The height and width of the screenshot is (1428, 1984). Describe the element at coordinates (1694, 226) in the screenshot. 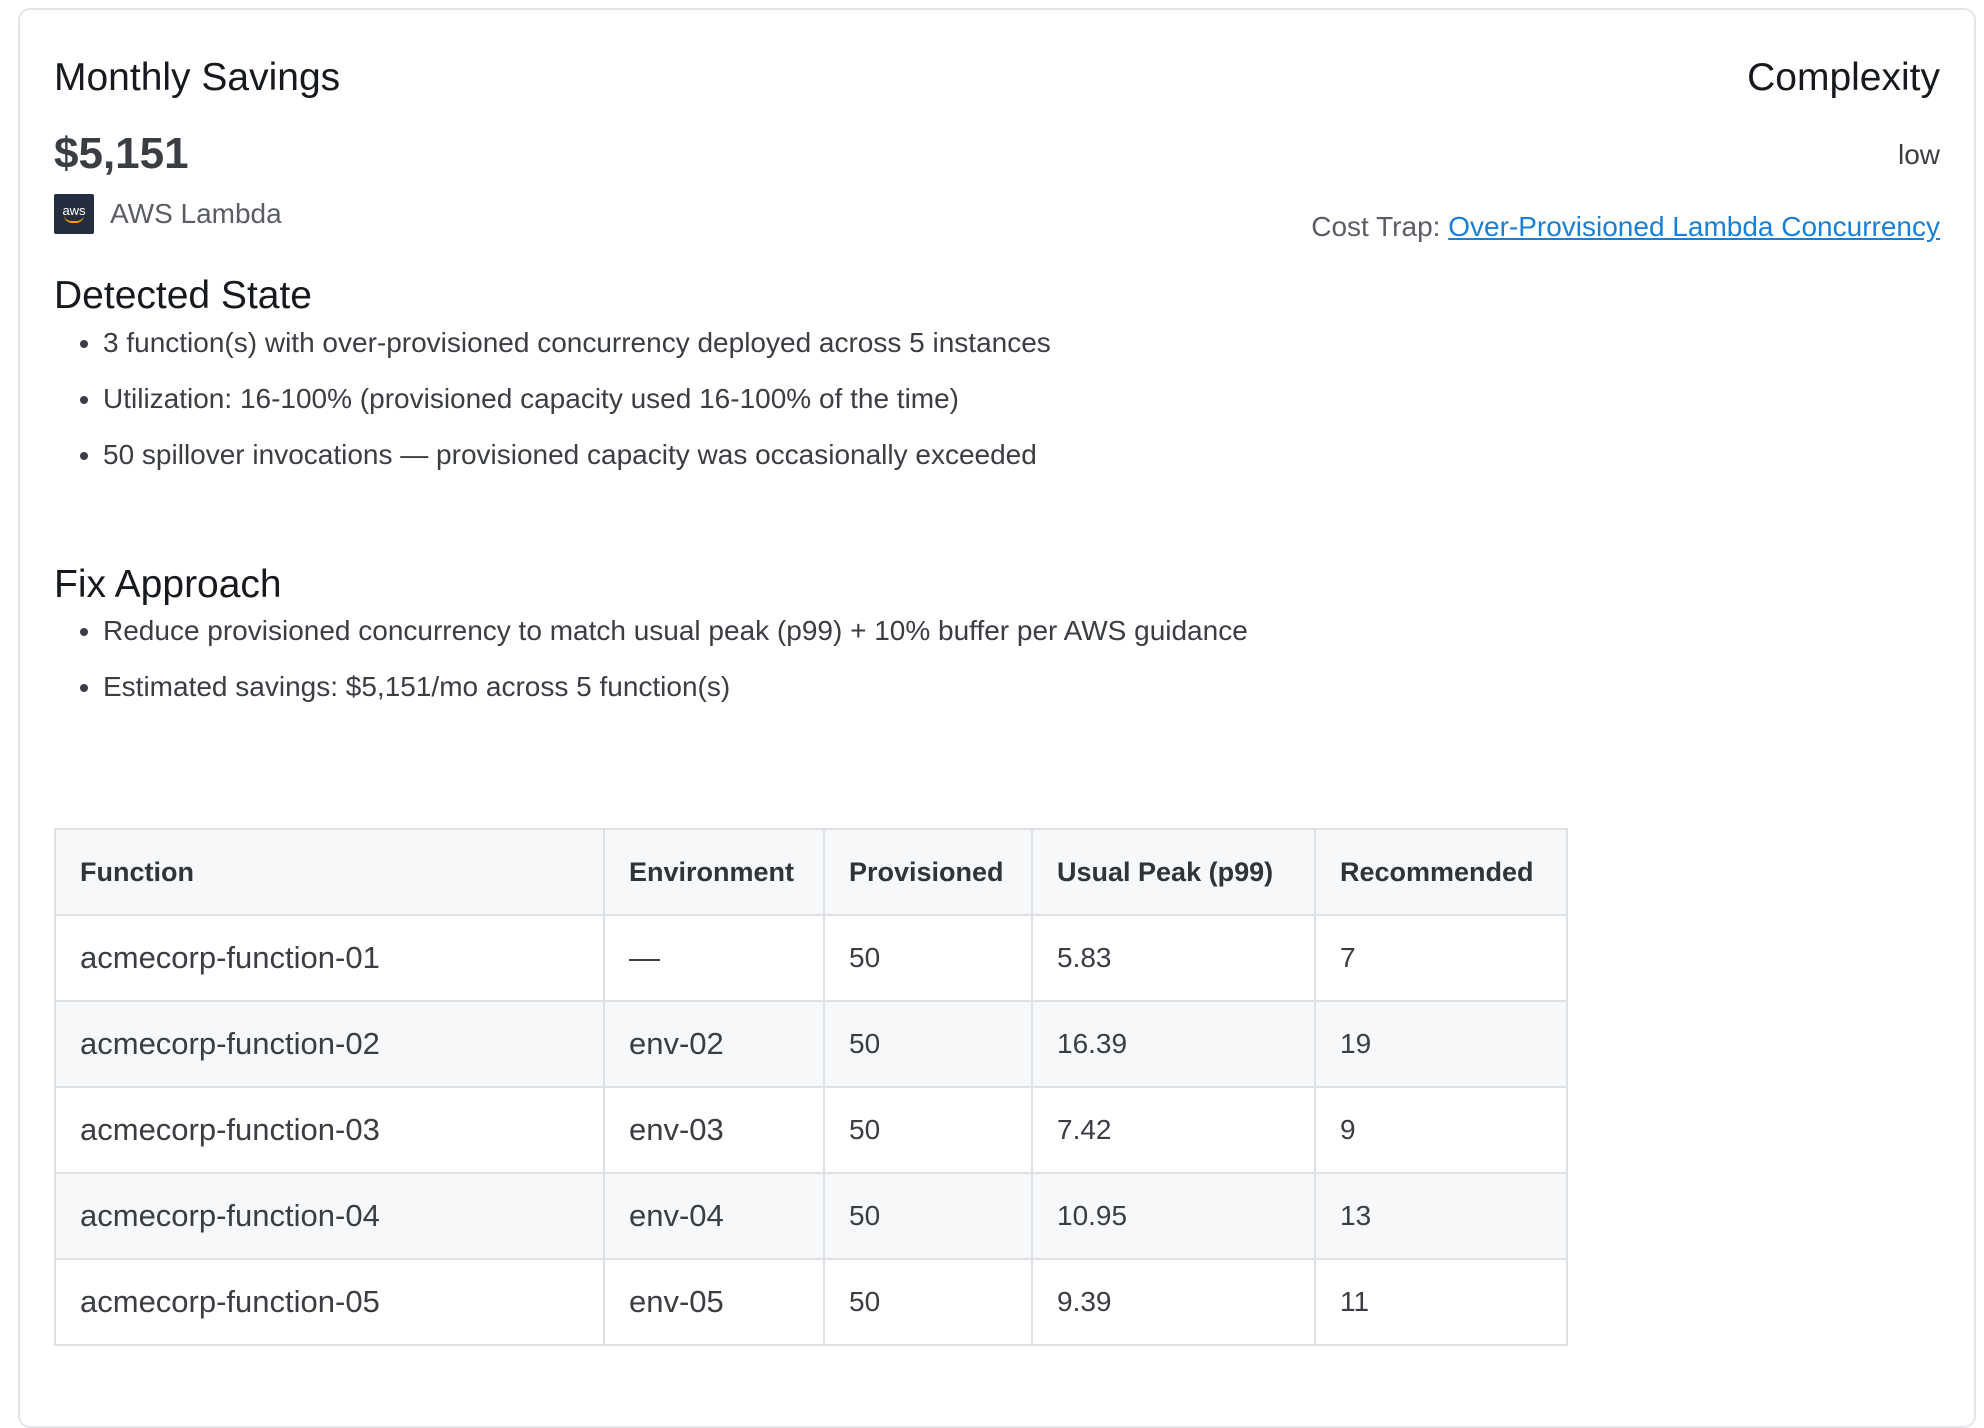

I see `cost-trap-link: Over-Provisioned Lambda Concurrency` at that location.